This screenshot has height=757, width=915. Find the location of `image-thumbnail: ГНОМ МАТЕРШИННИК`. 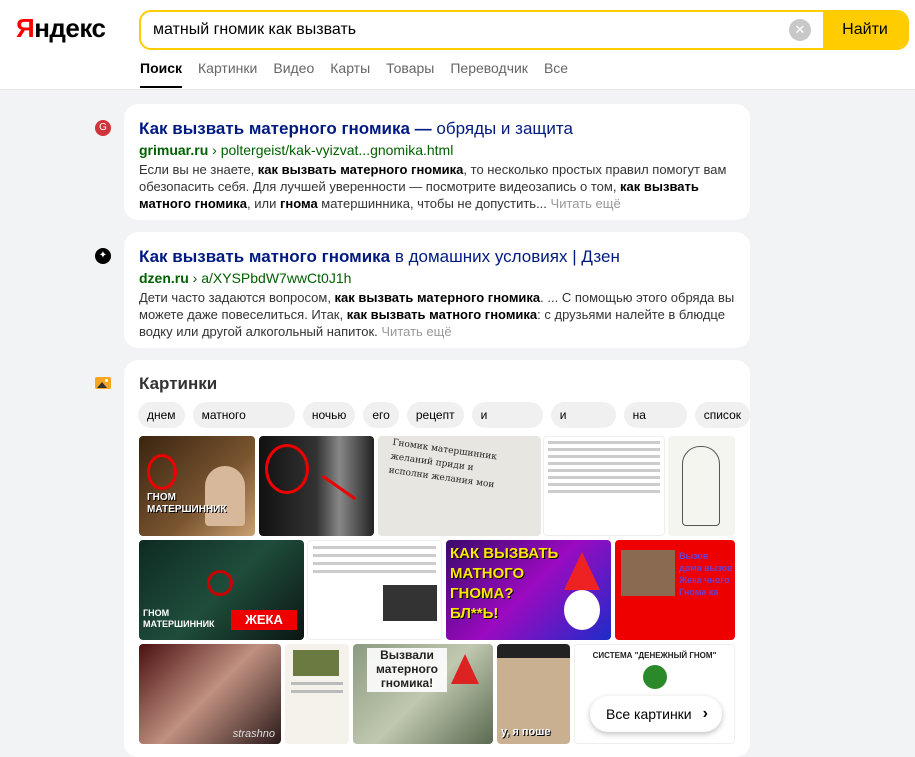

image-thumbnail: ГНОМ МАТЕРШИННИК is located at coordinates (197, 486).